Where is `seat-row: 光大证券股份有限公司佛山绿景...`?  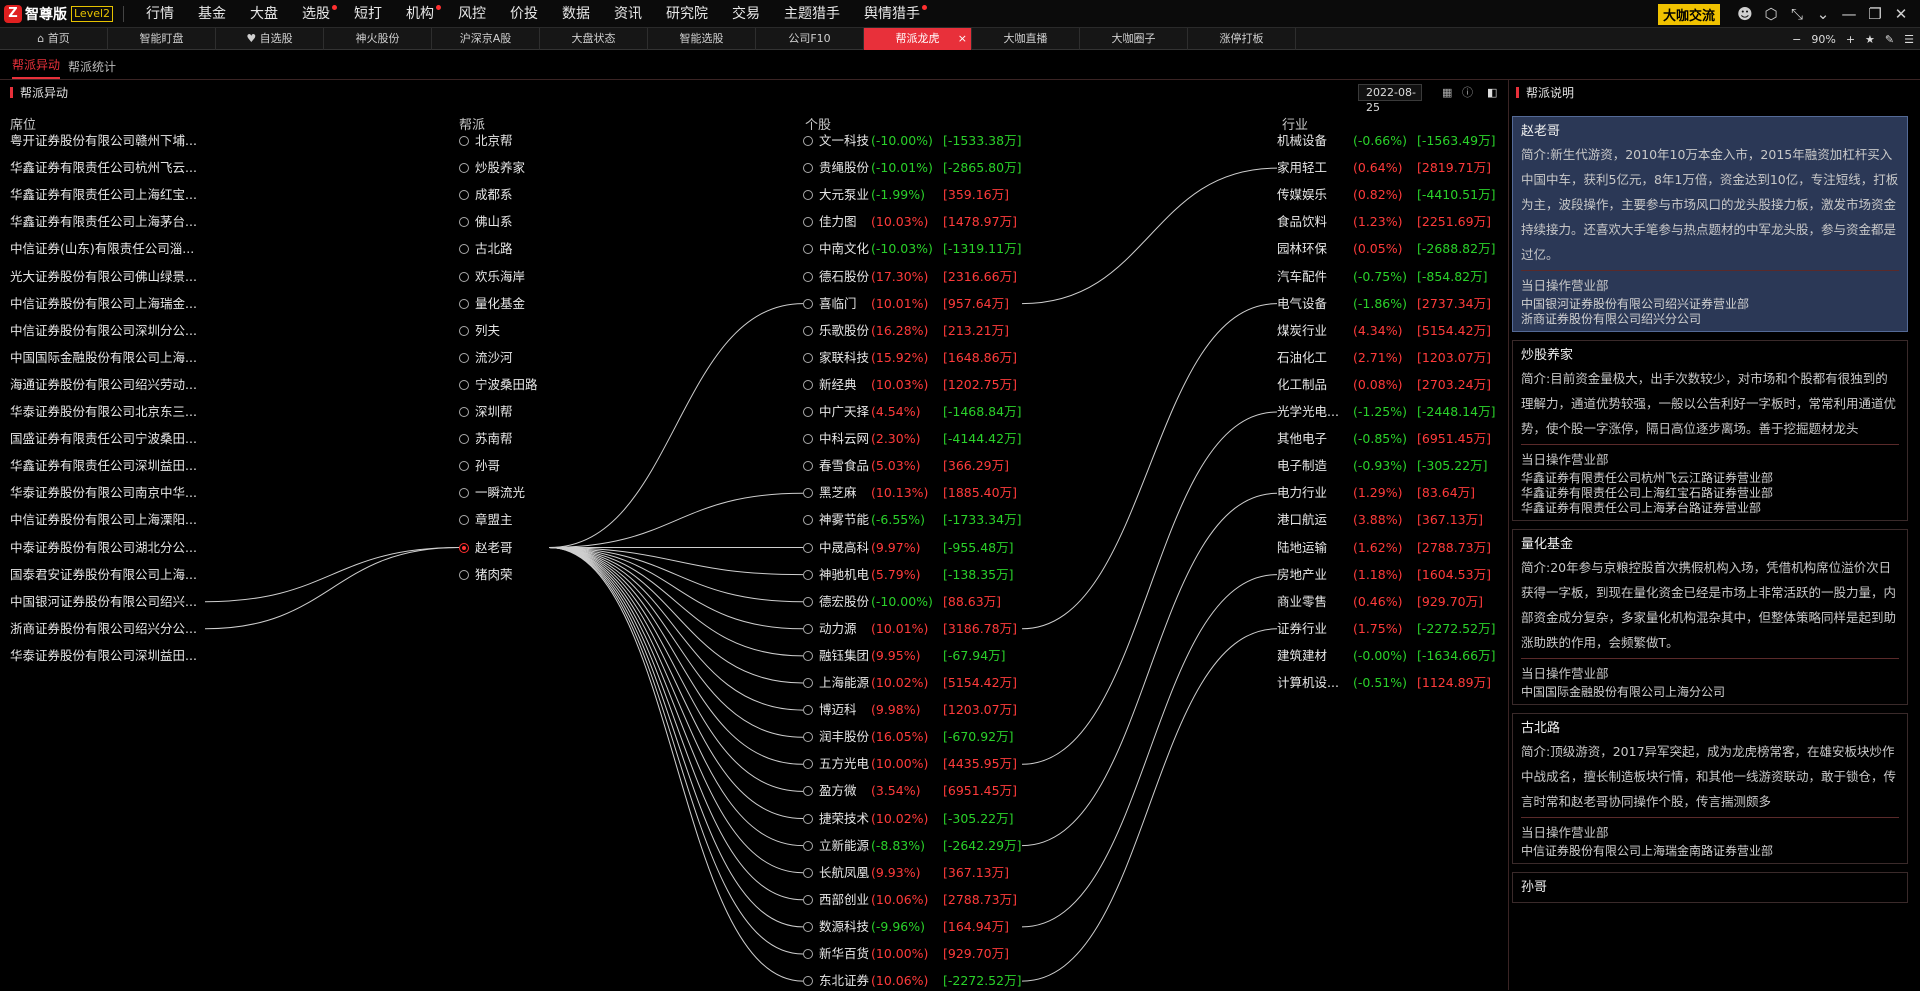
seat-row: 光大证券股份有限公司佛山绿景... is located at coordinates (110, 277).